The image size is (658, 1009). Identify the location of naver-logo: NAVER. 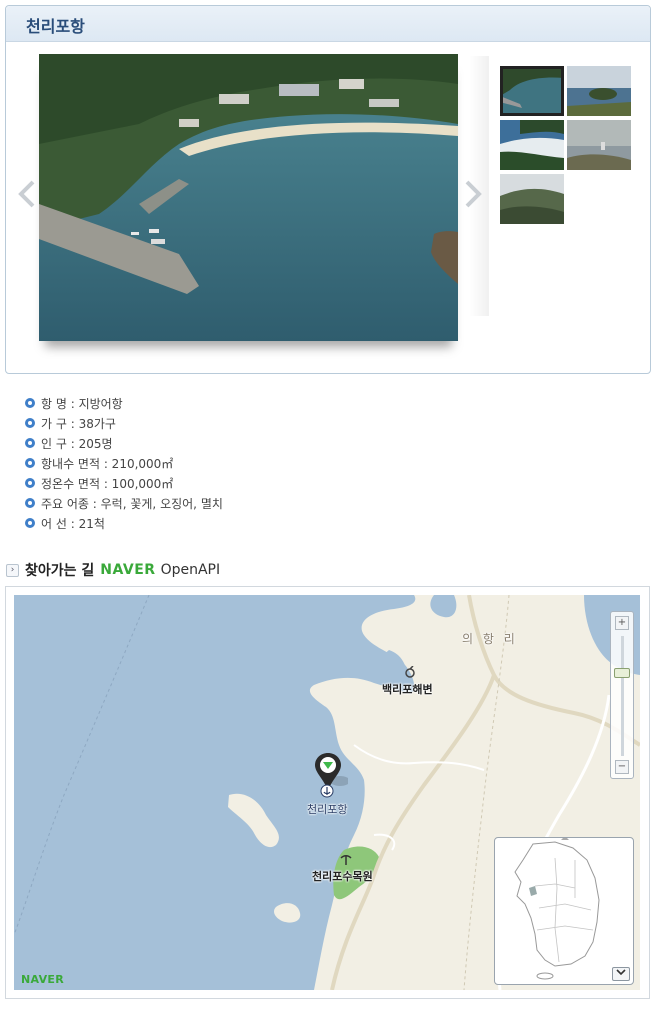
(128, 570).